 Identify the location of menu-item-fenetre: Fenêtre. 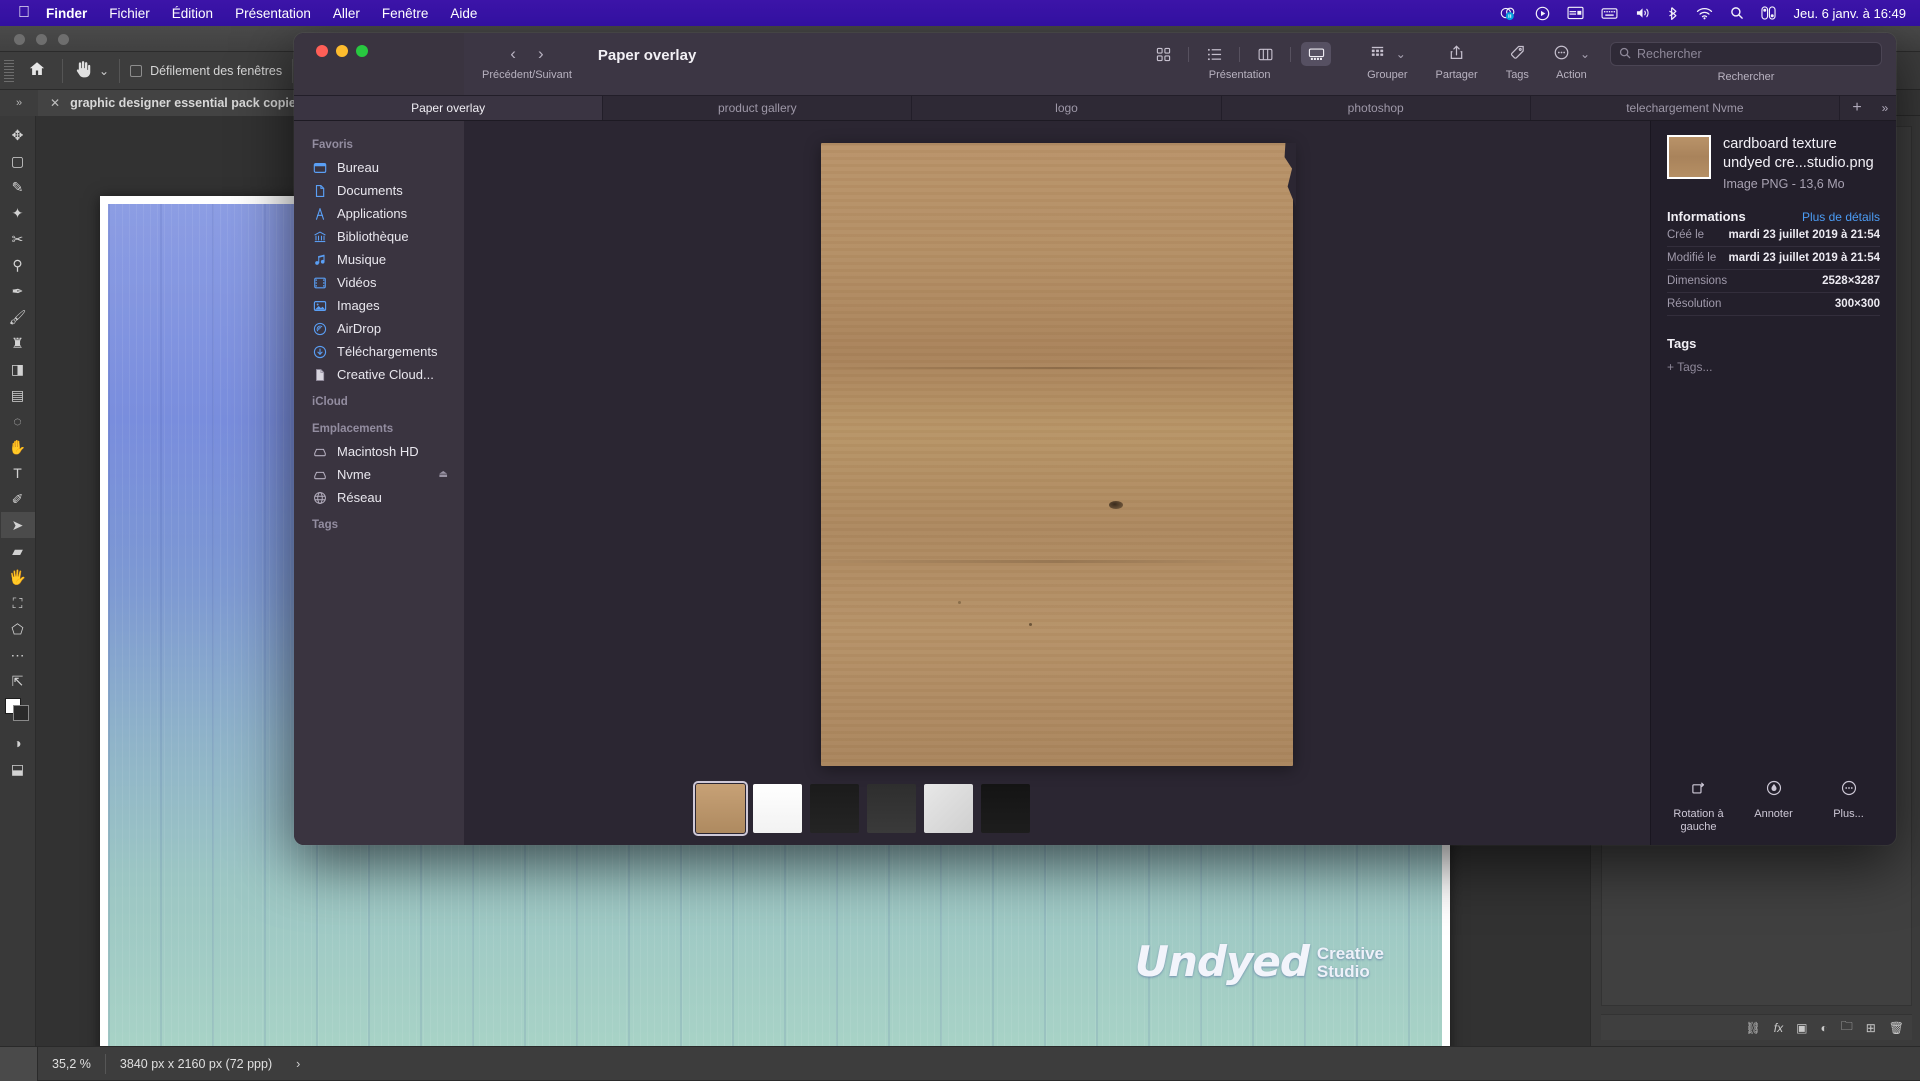
(405, 13).